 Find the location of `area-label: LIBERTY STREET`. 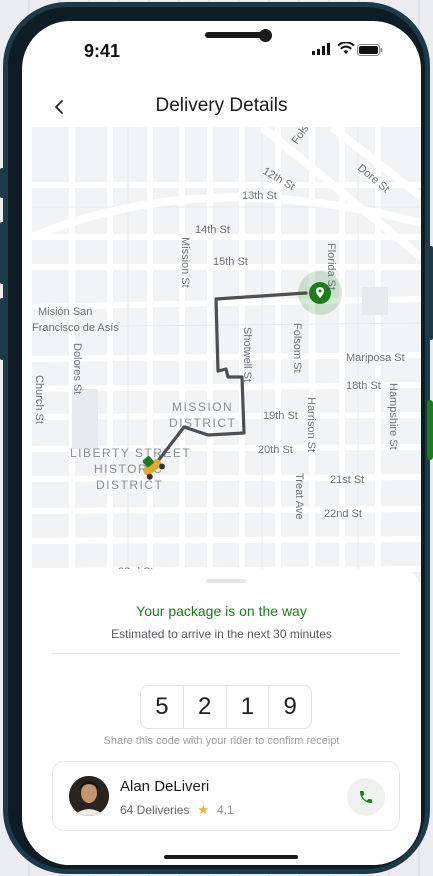

area-label: LIBERTY STREET is located at coordinates (130, 453).